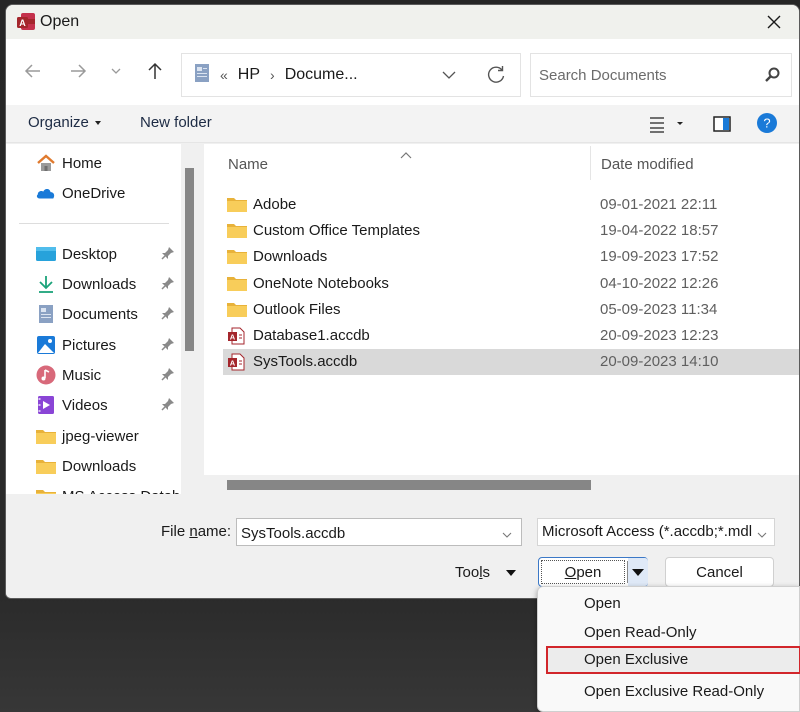 This screenshot has width=800, height=712. I want to click on file-name-input, so click(366, 533).